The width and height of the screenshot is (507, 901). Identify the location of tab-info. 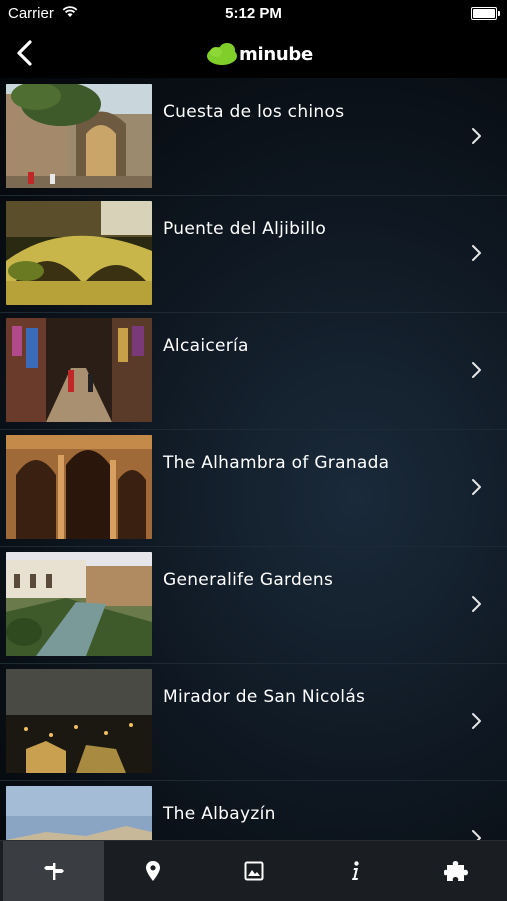
(354, 871).